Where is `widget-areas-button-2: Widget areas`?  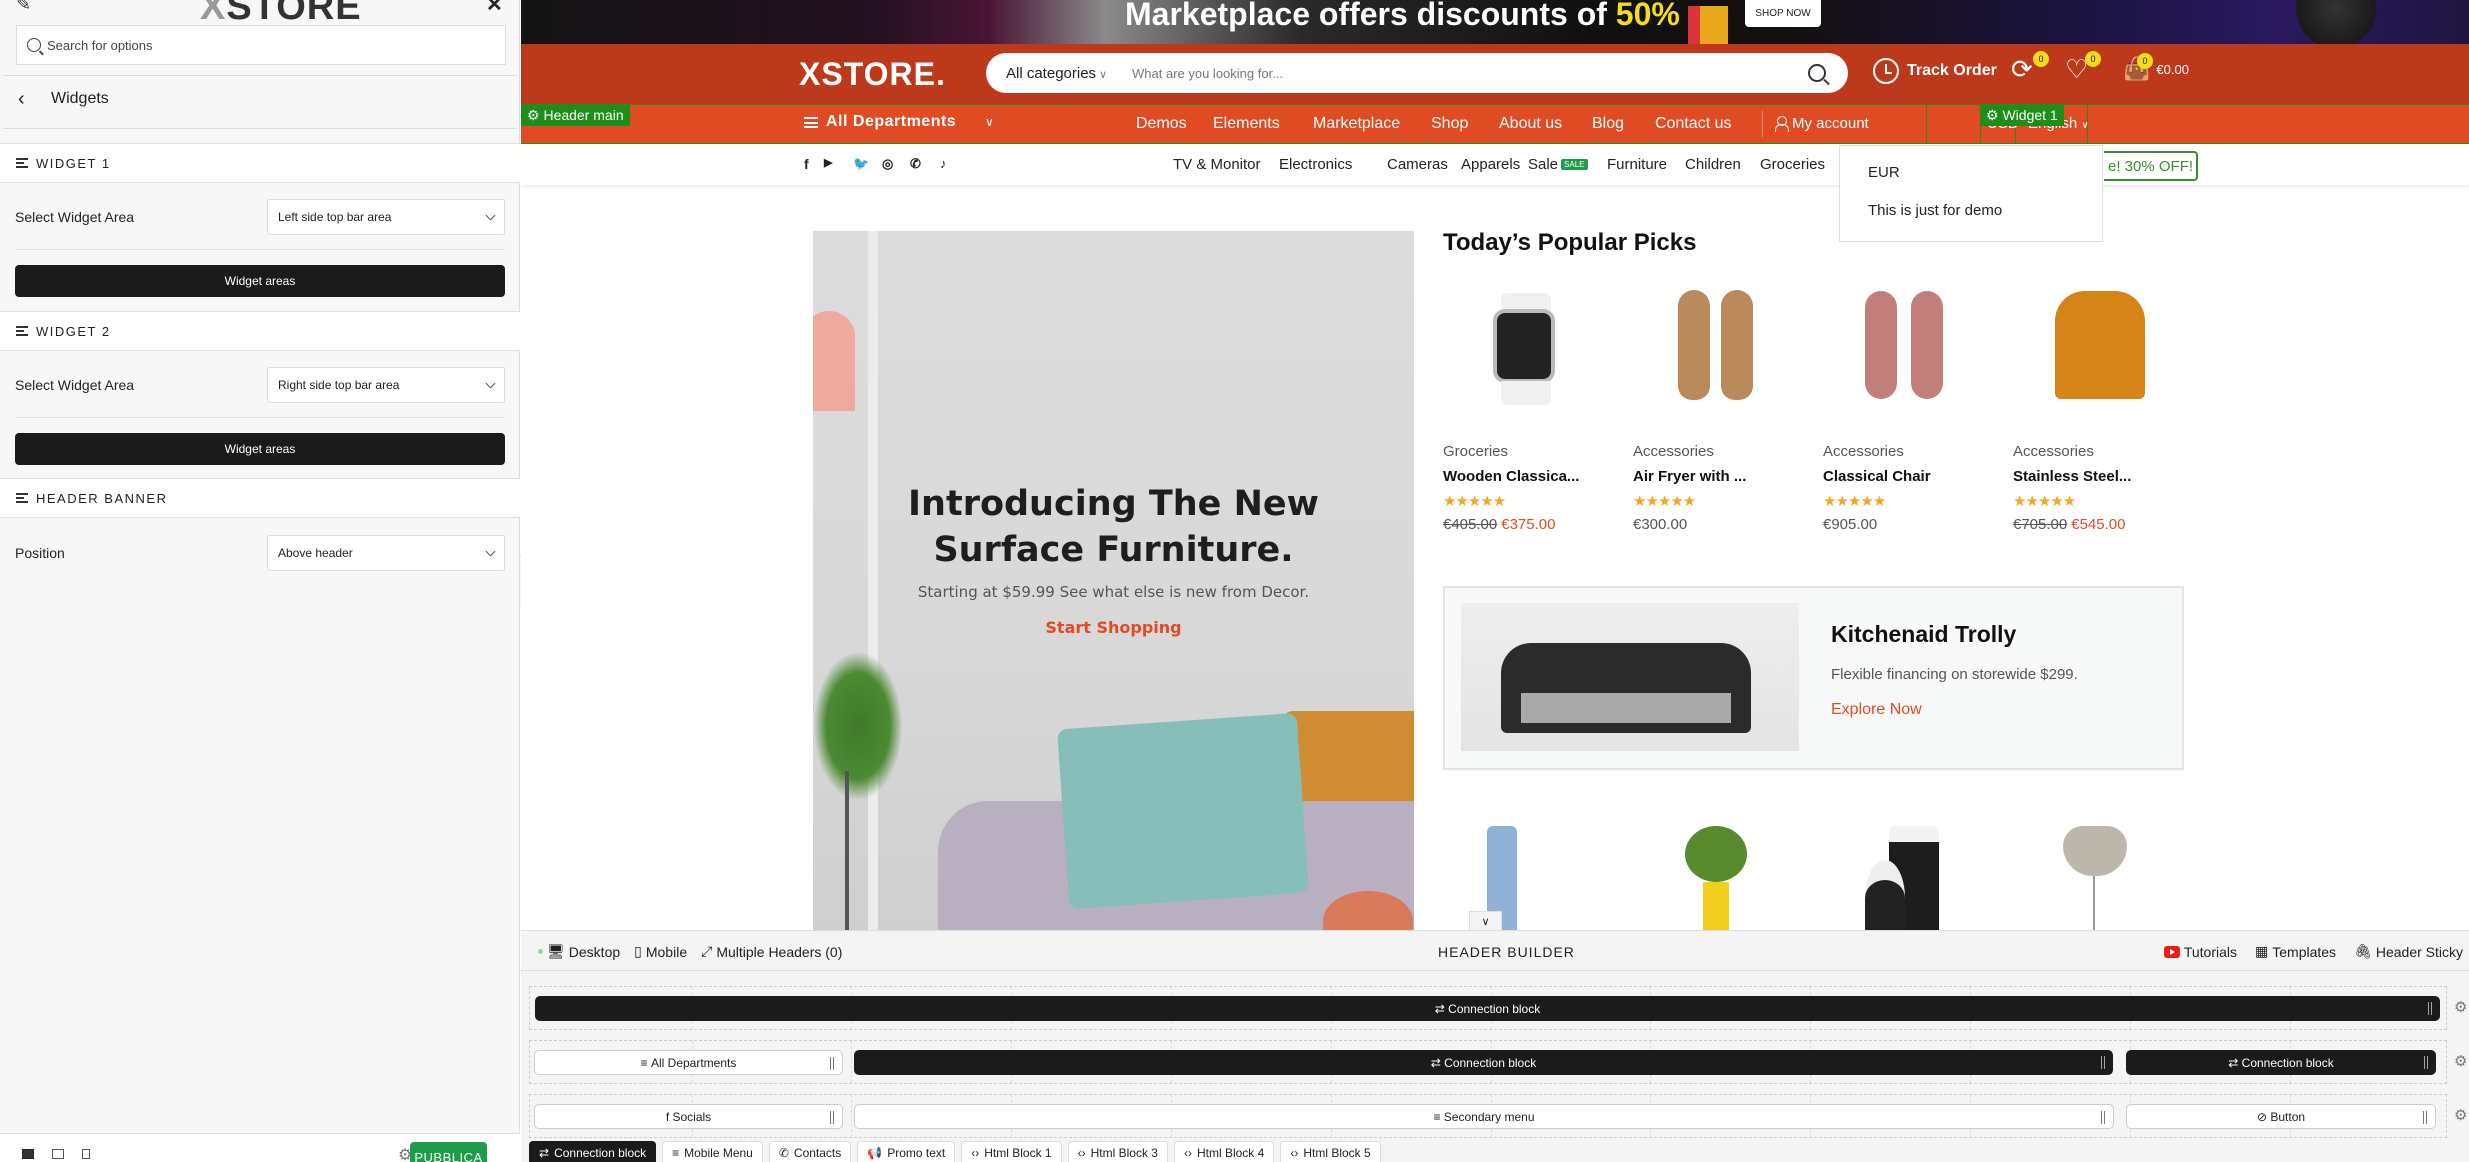
widget-areas-button-2: Widget areas is located at coordinates (260, 449).